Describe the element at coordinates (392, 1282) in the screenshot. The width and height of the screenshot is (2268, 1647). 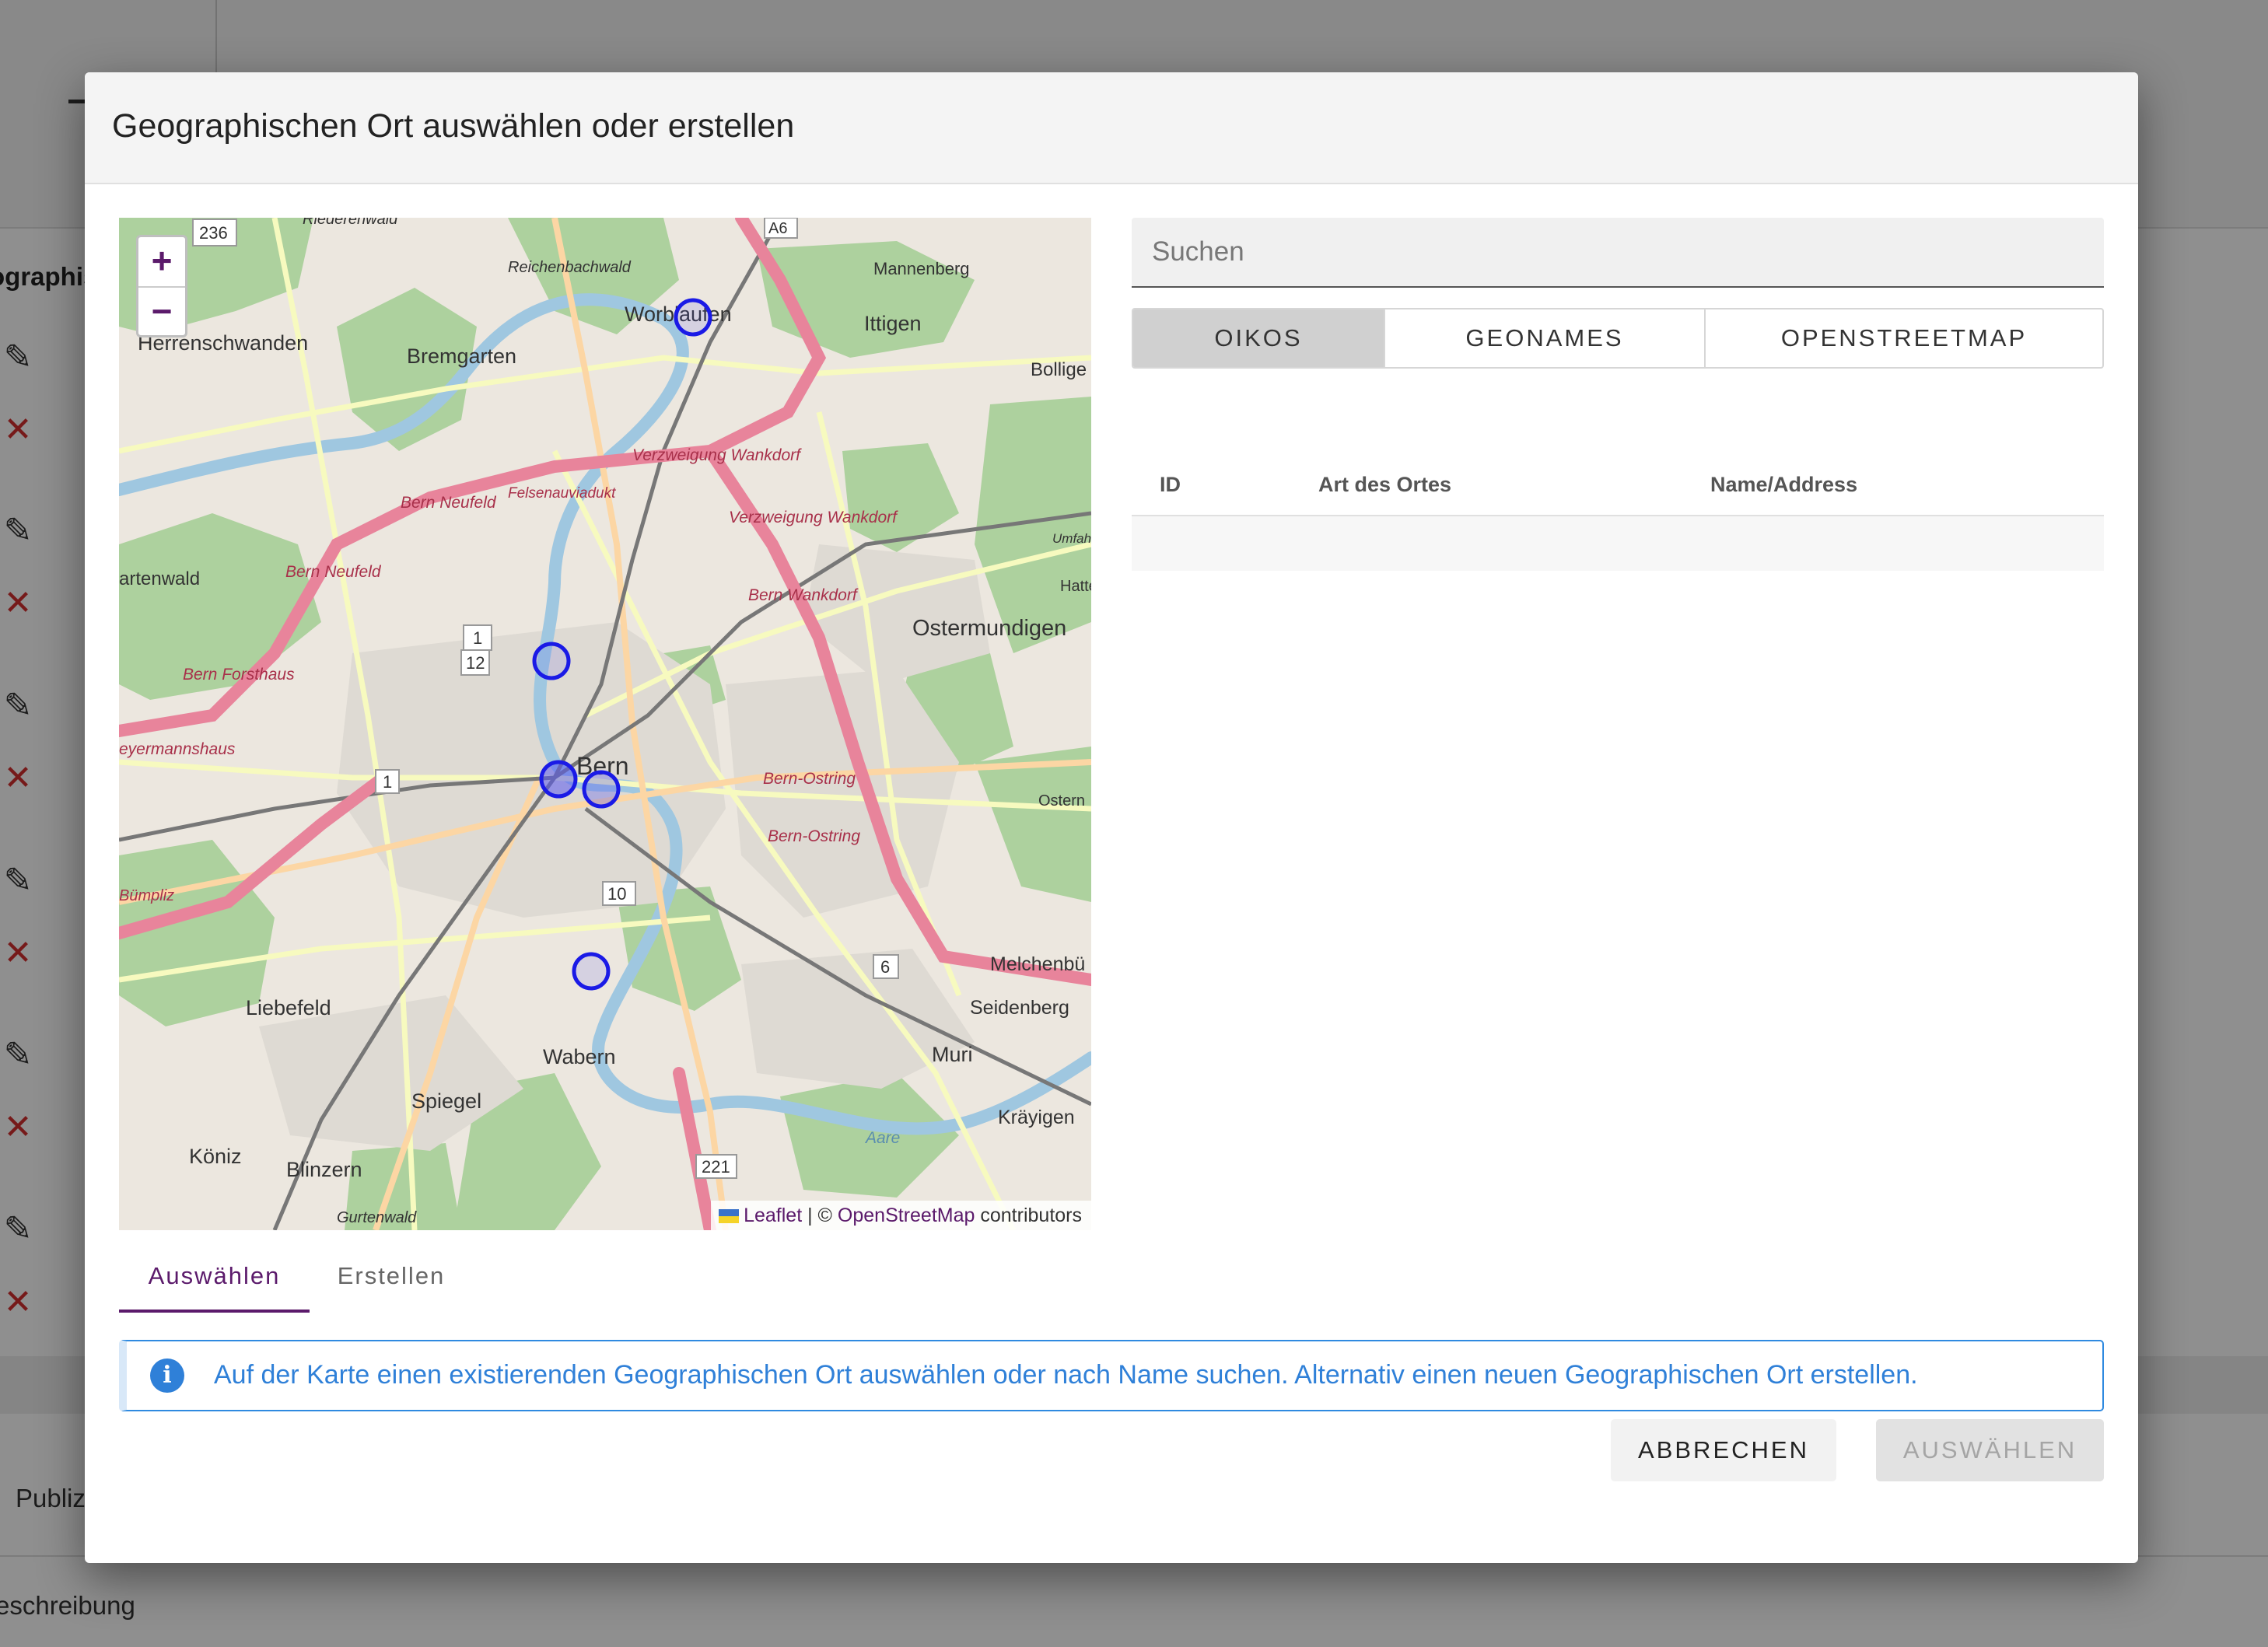
I see `tab-create: Erstellen` at that location.